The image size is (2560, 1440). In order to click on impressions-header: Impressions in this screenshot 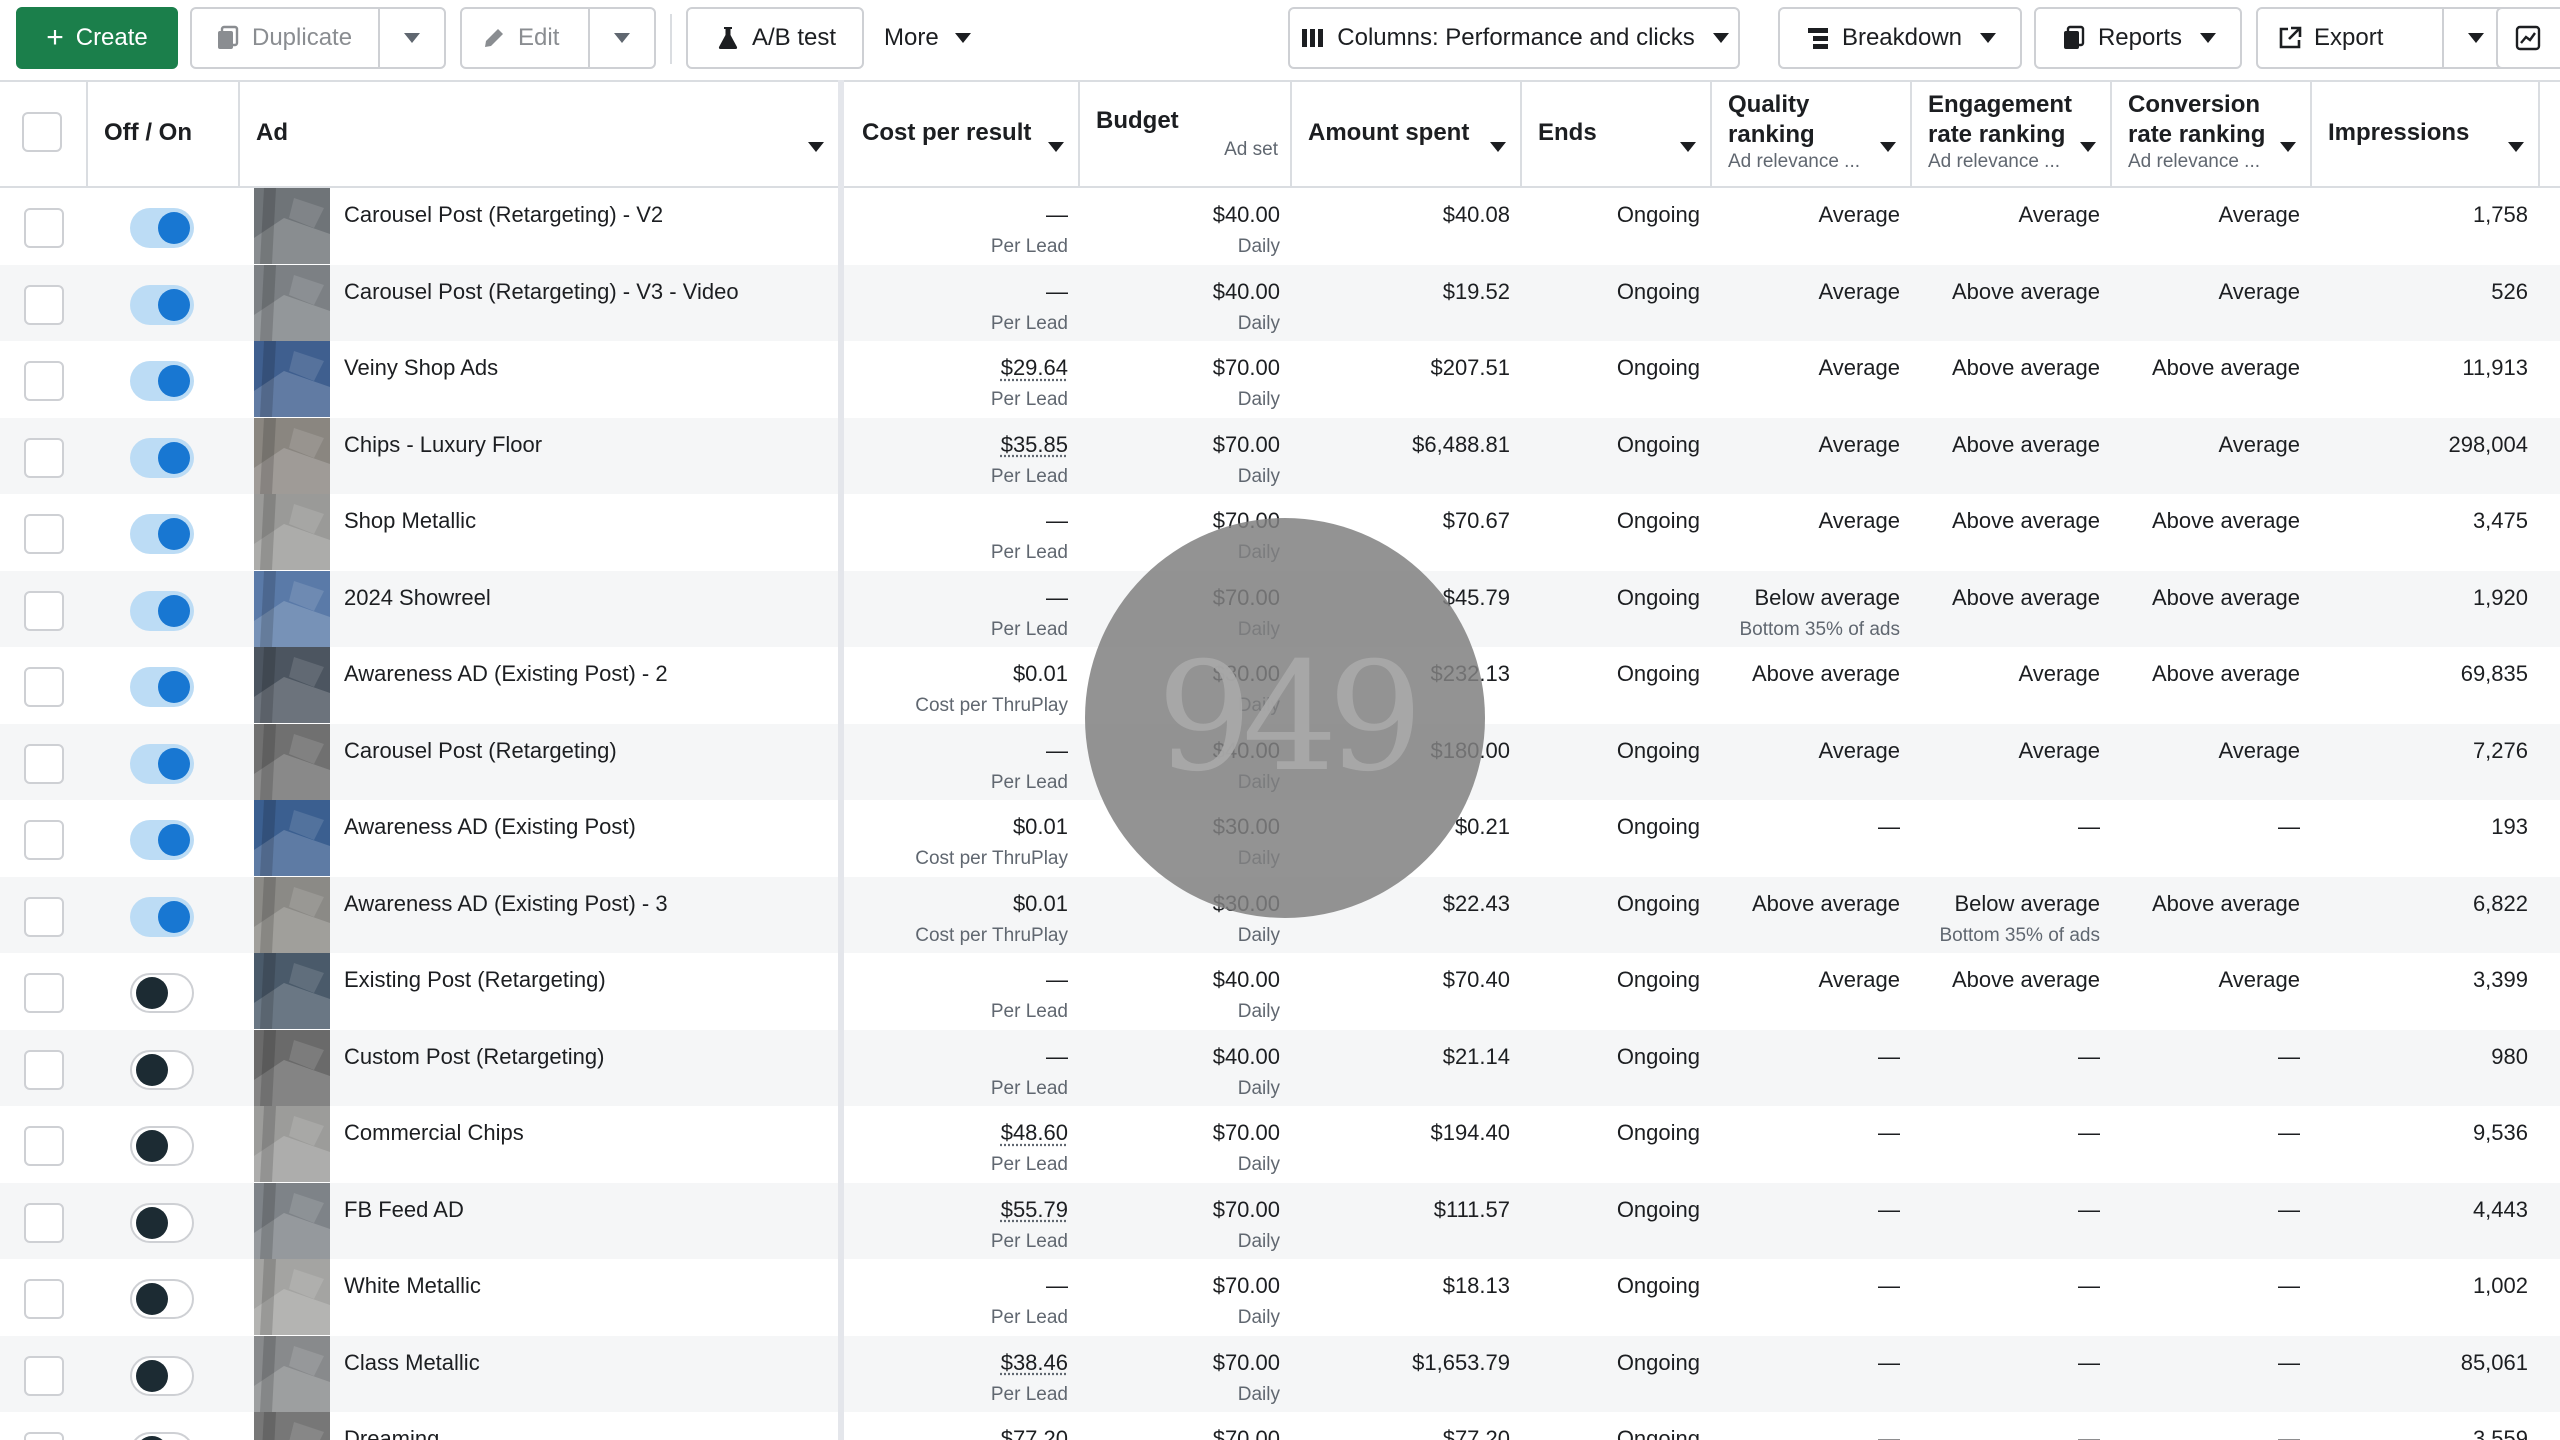, I will do `click(2426, 135)`.